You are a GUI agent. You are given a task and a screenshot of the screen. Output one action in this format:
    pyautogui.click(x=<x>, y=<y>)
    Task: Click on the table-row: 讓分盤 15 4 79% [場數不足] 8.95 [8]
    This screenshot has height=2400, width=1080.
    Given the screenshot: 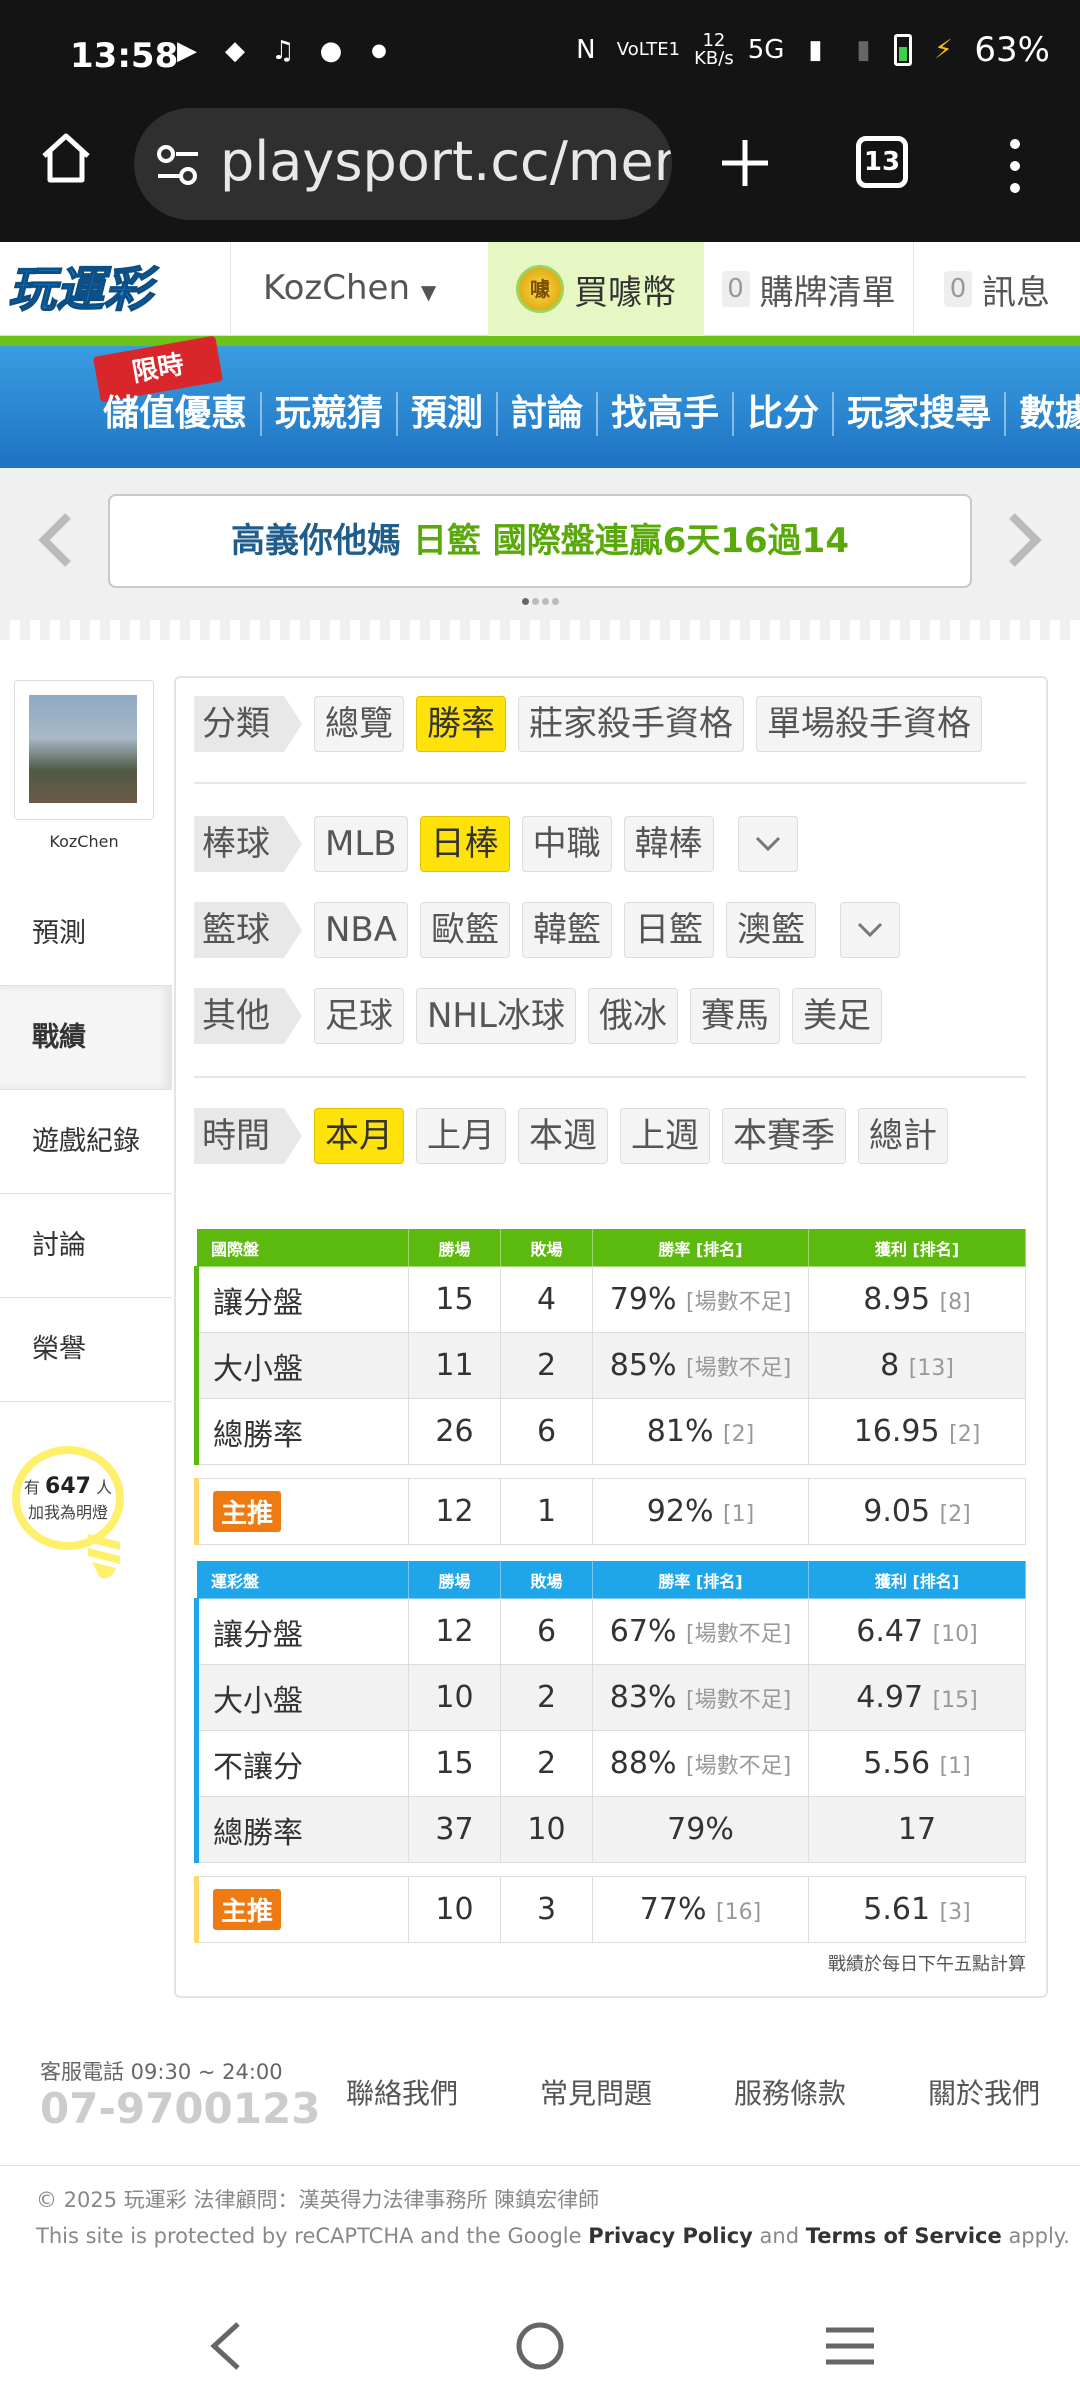 What is the action you would take?
    pyautogui.click(x=610, y=1299)
    